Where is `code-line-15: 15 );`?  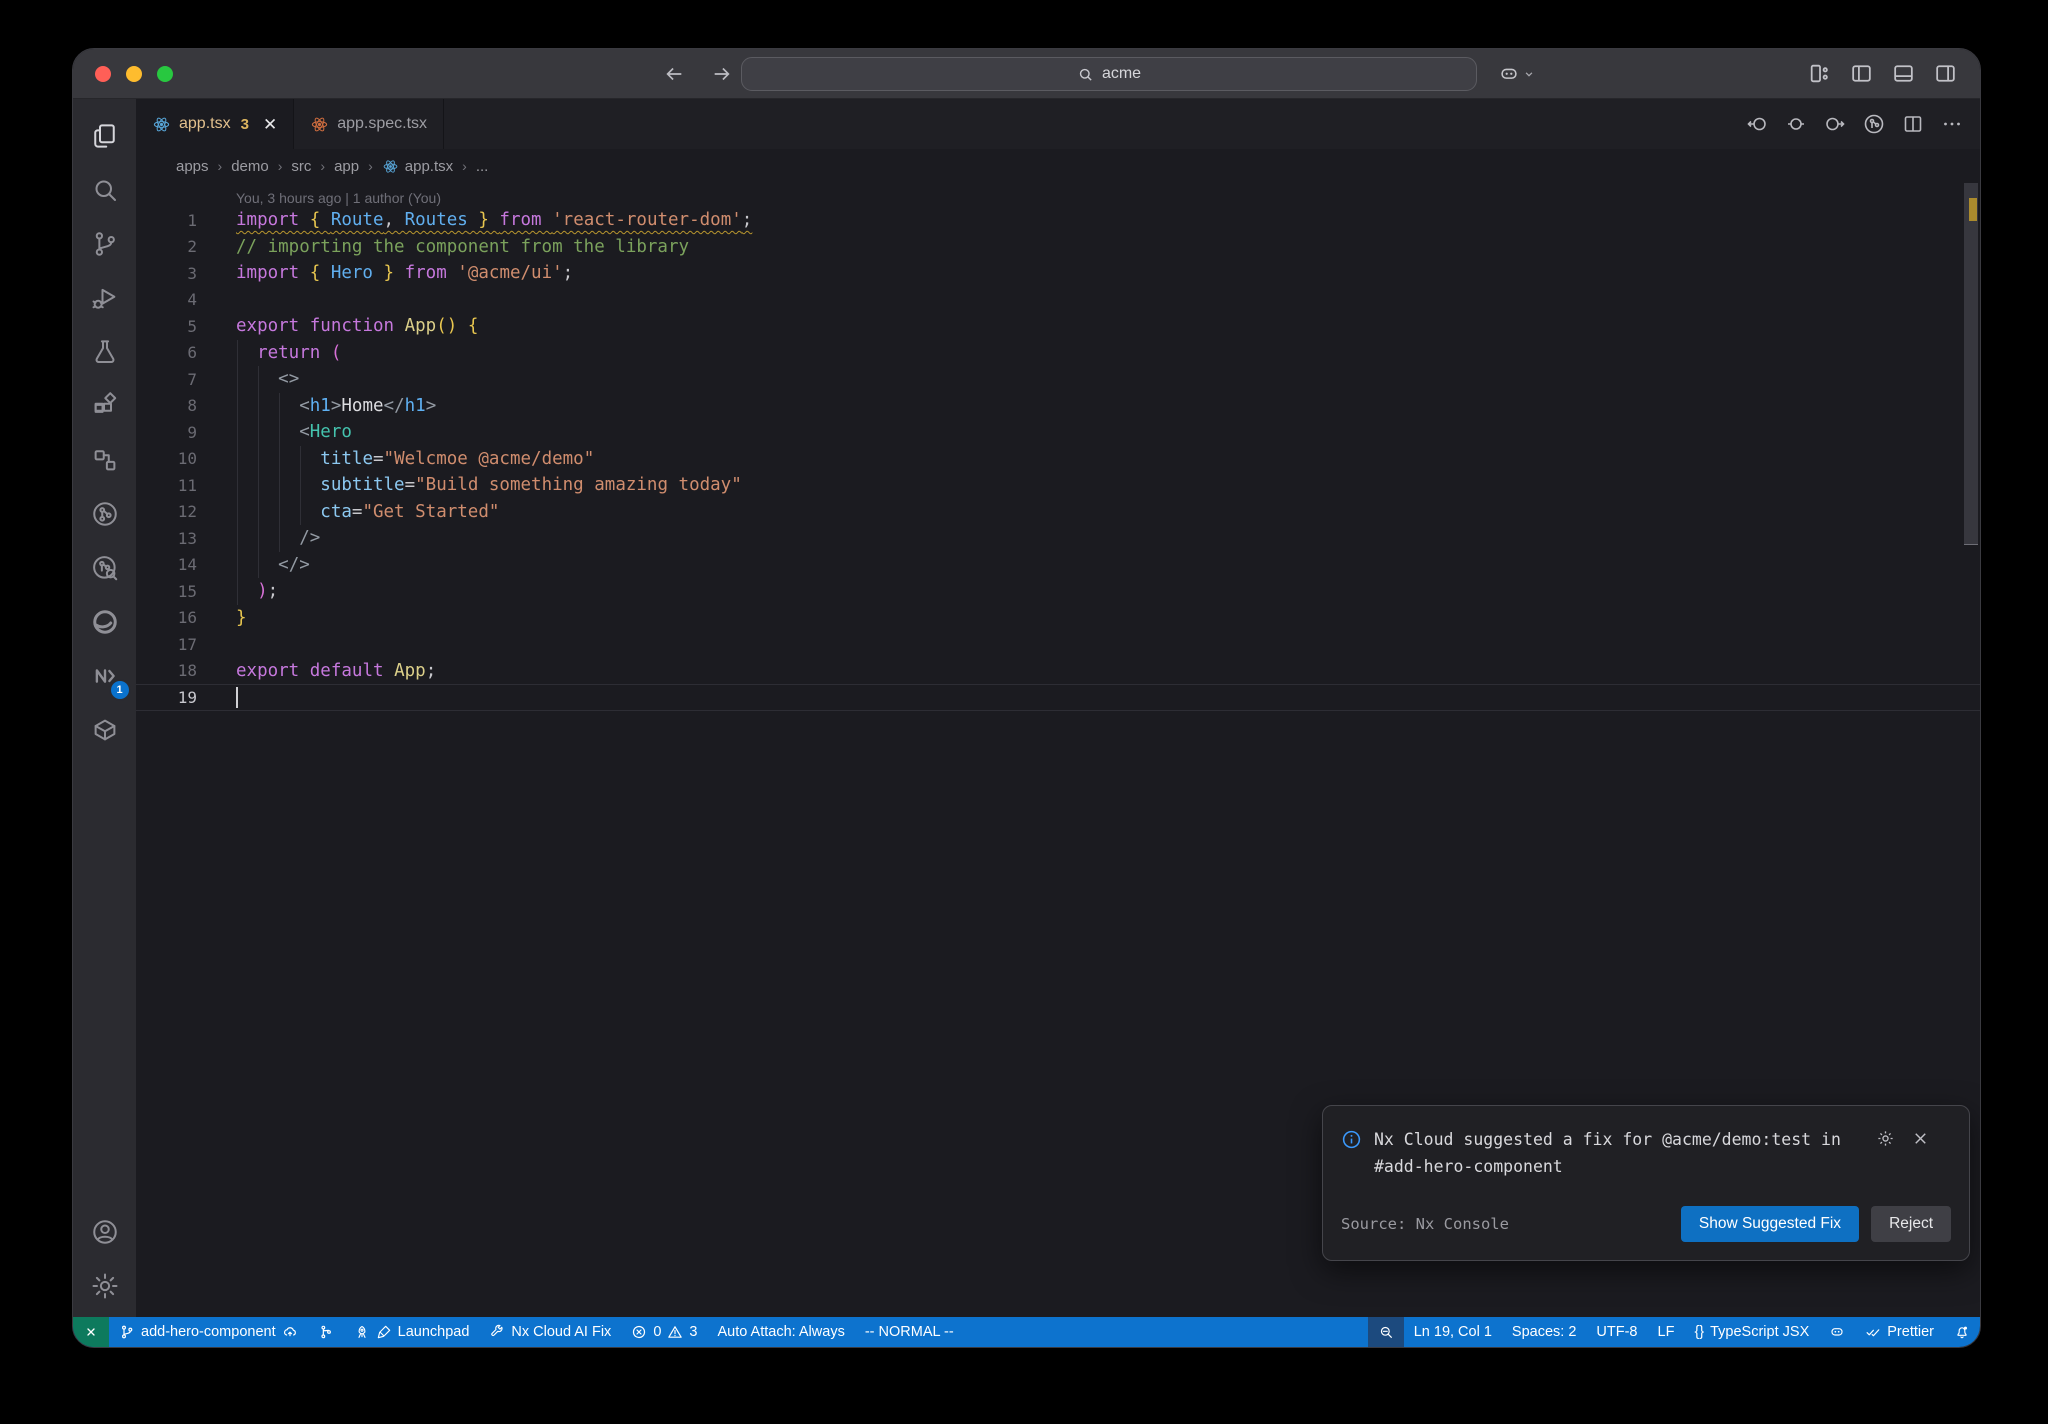
code-line-15: 15 ); is located at coordinates (1058, 591).